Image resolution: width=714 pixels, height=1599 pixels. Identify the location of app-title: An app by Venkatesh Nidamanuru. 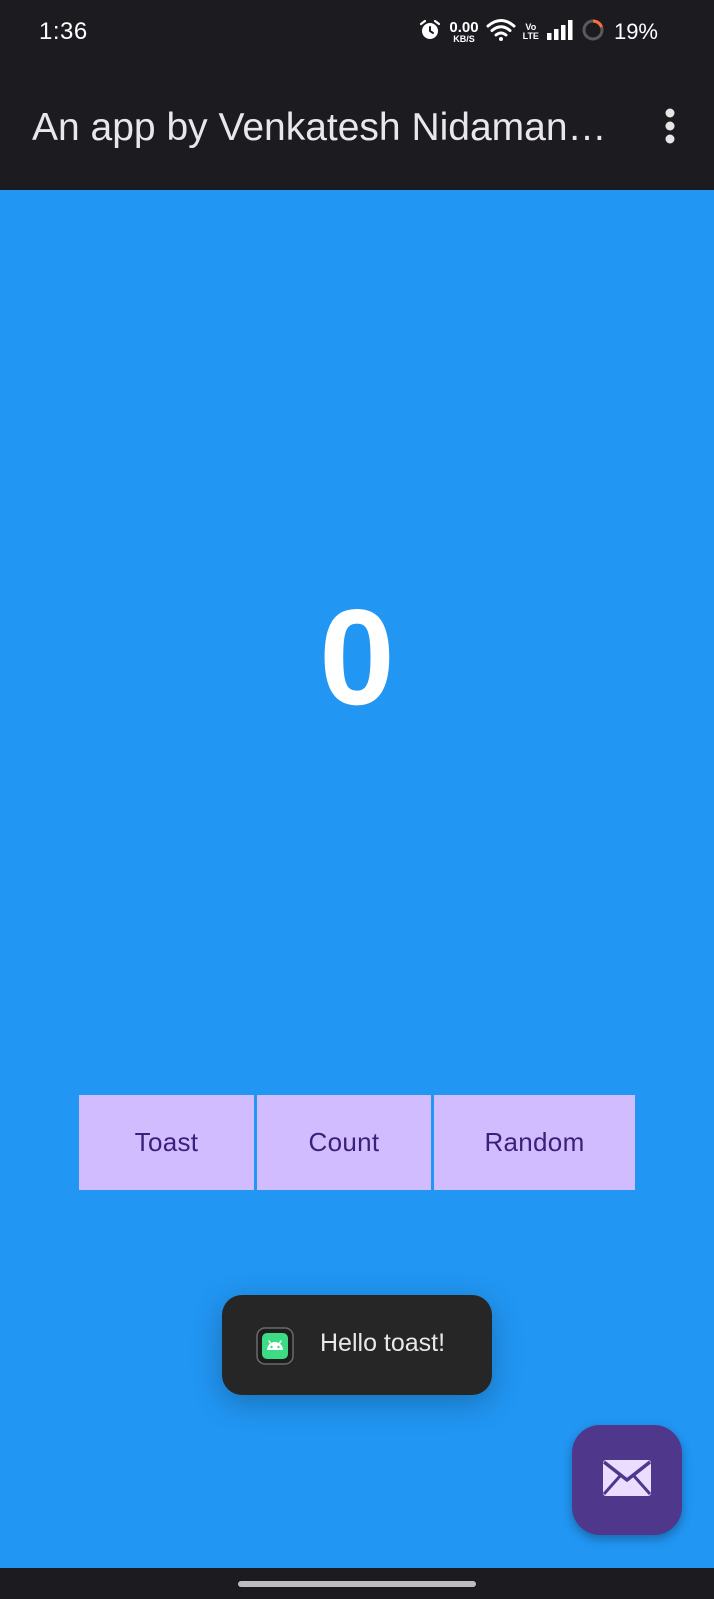
(322, 127).